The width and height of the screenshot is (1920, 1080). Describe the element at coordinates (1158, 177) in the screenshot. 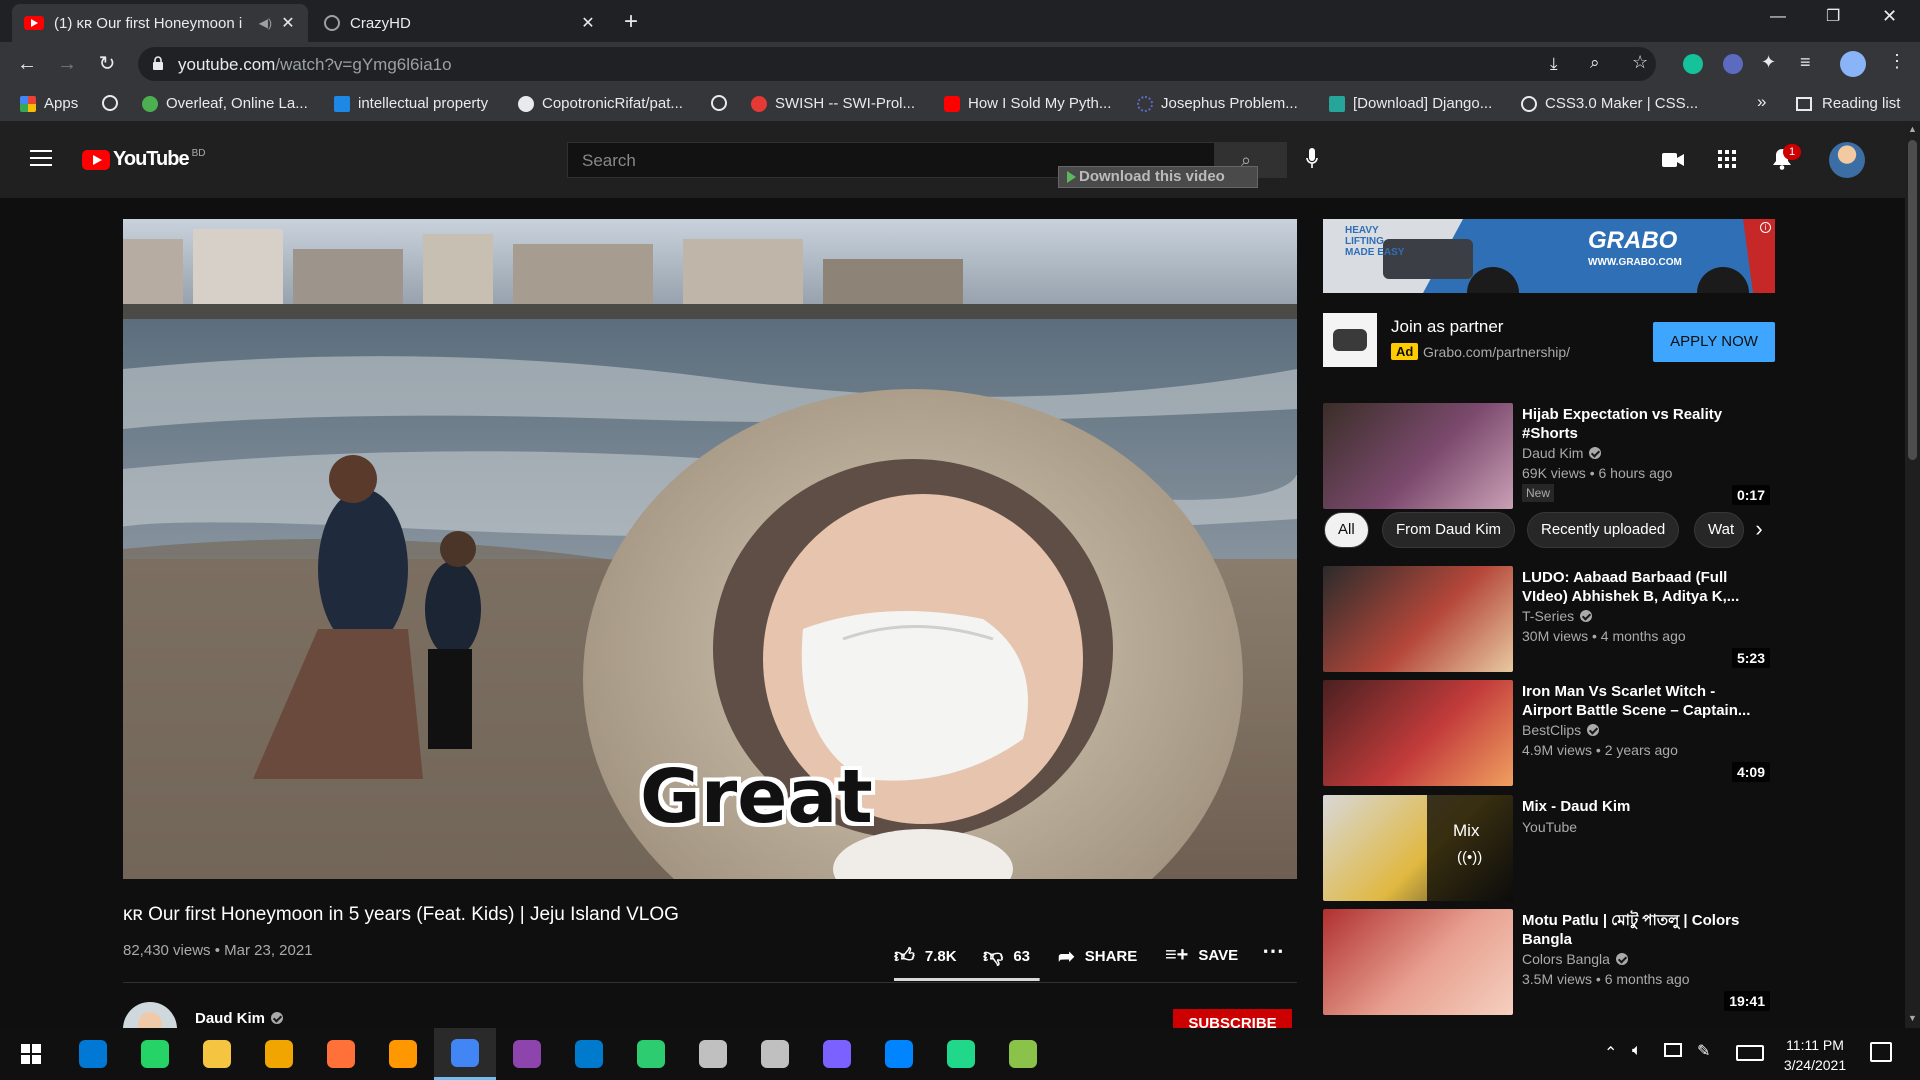

I see `download-video-overlay: Download this video` at that location.